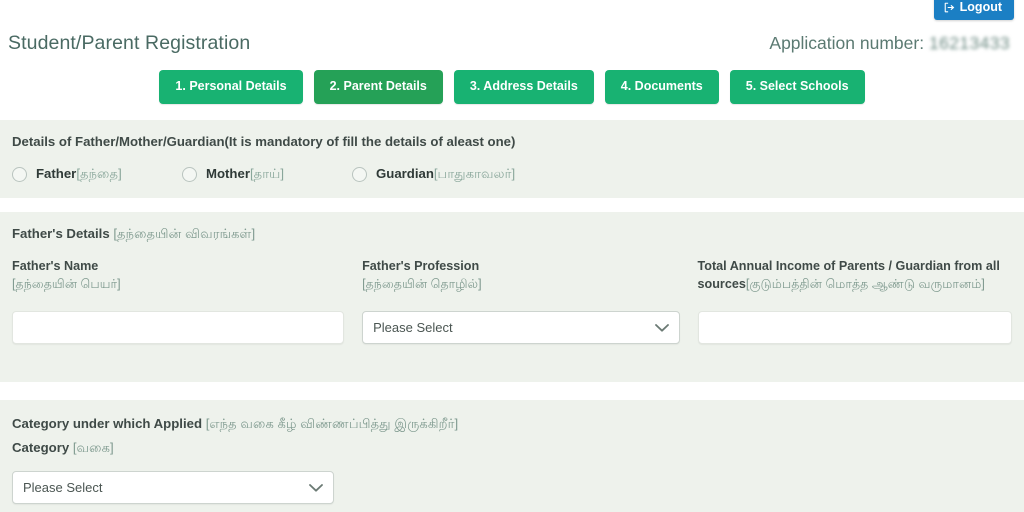 This screenshot has height=512, width=1024. I want to click on label-fathers-profession-ta: [தந்தையின் தொழில்], so click(422, 284).